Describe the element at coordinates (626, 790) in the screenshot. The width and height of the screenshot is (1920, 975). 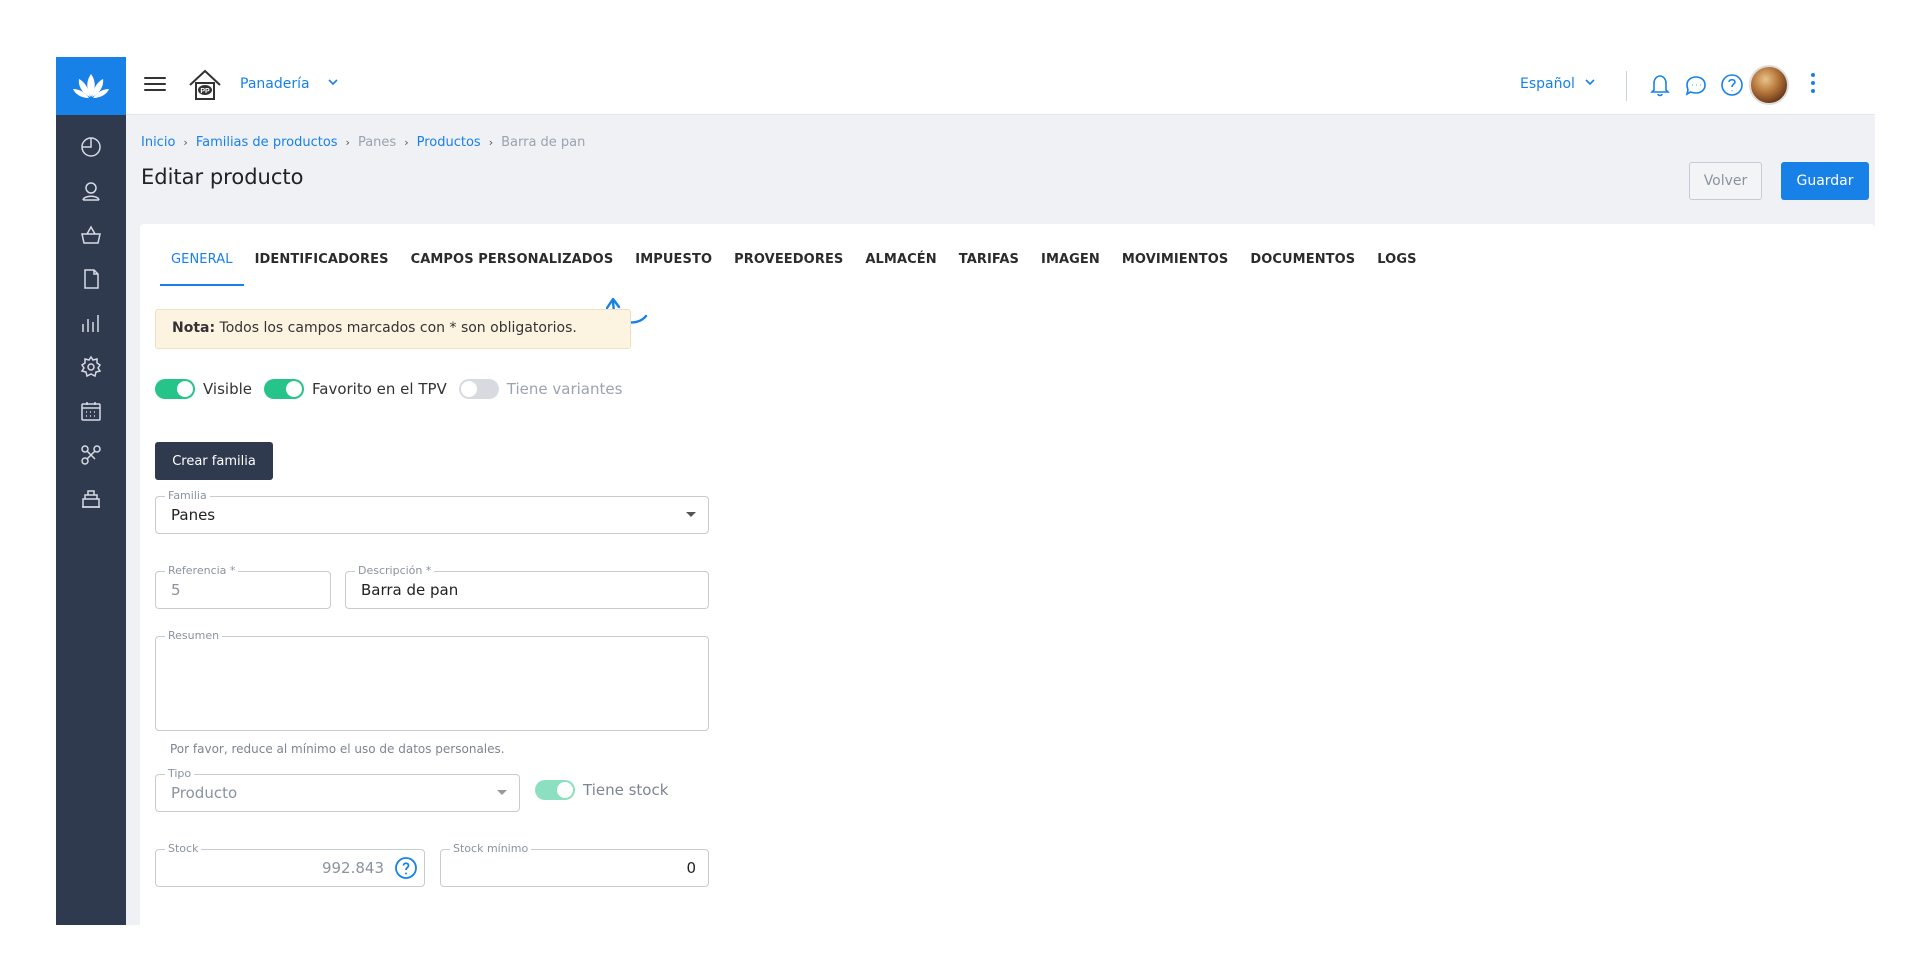
I see `tiene-stock-label: Tiene stock` at that location.